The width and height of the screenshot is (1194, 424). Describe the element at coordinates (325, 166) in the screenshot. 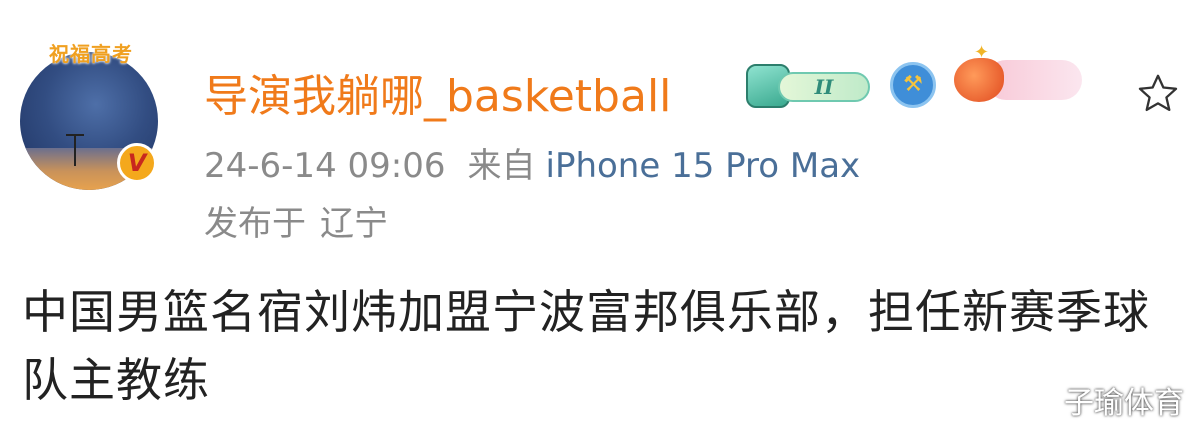

I see `post-time: 24-6-14 09:06` at that location.